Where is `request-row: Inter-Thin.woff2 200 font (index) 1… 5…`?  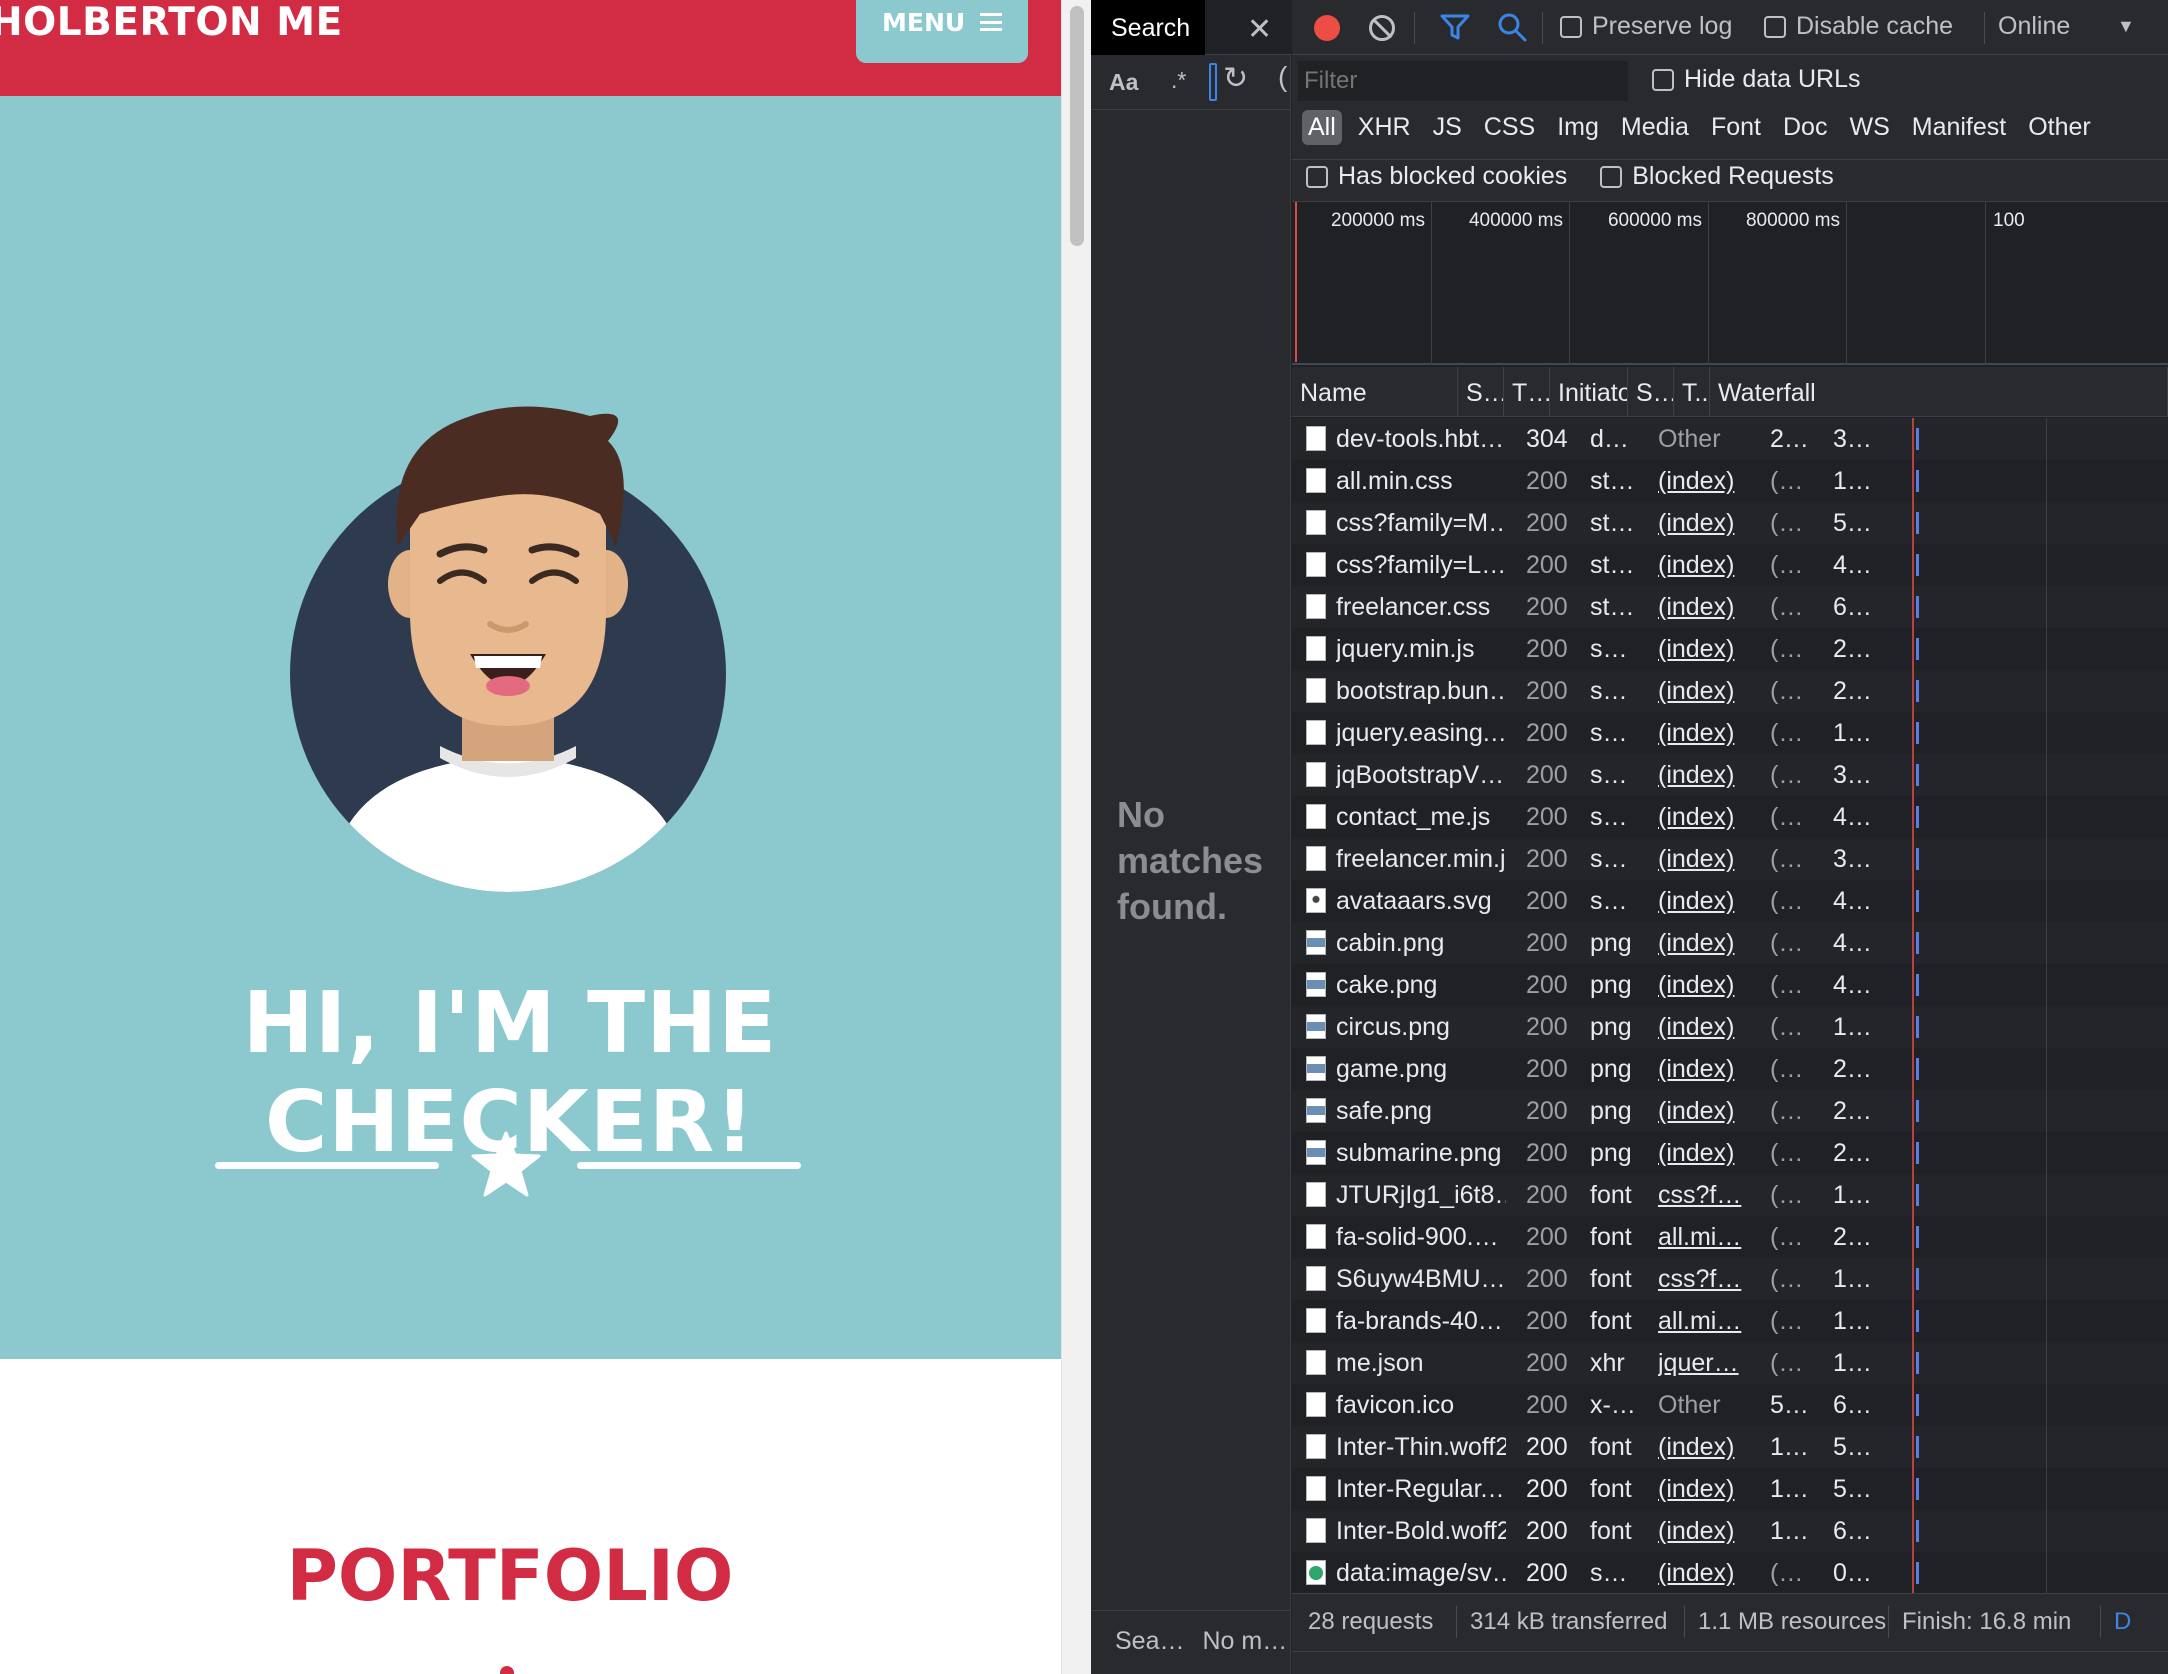
request-row: Inter-Thin.woff2 200 font (index) 1… 5… is located at coordinates (1730, 1447).